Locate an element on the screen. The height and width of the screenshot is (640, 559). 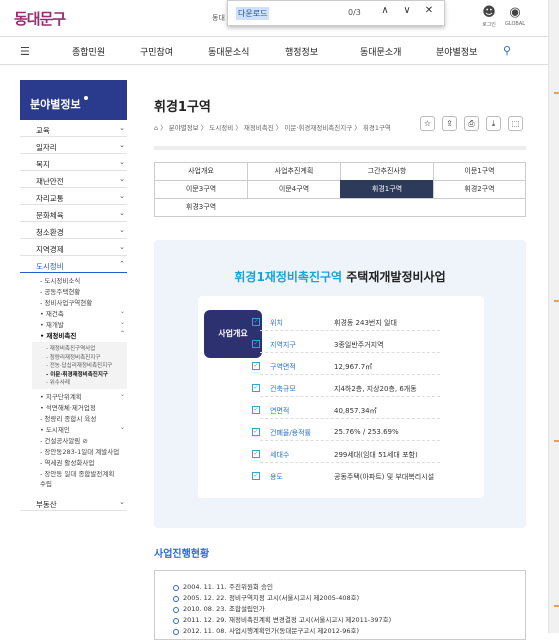
info-value: 지4하2층, 지상20층, 6개동 is located at coordinates (375, 389).